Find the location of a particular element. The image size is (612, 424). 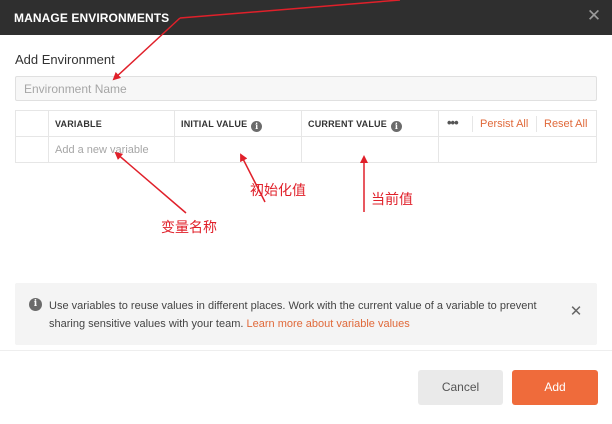

header-current-value-label: CURRENT VALUE is located at coordinates (347, 124).